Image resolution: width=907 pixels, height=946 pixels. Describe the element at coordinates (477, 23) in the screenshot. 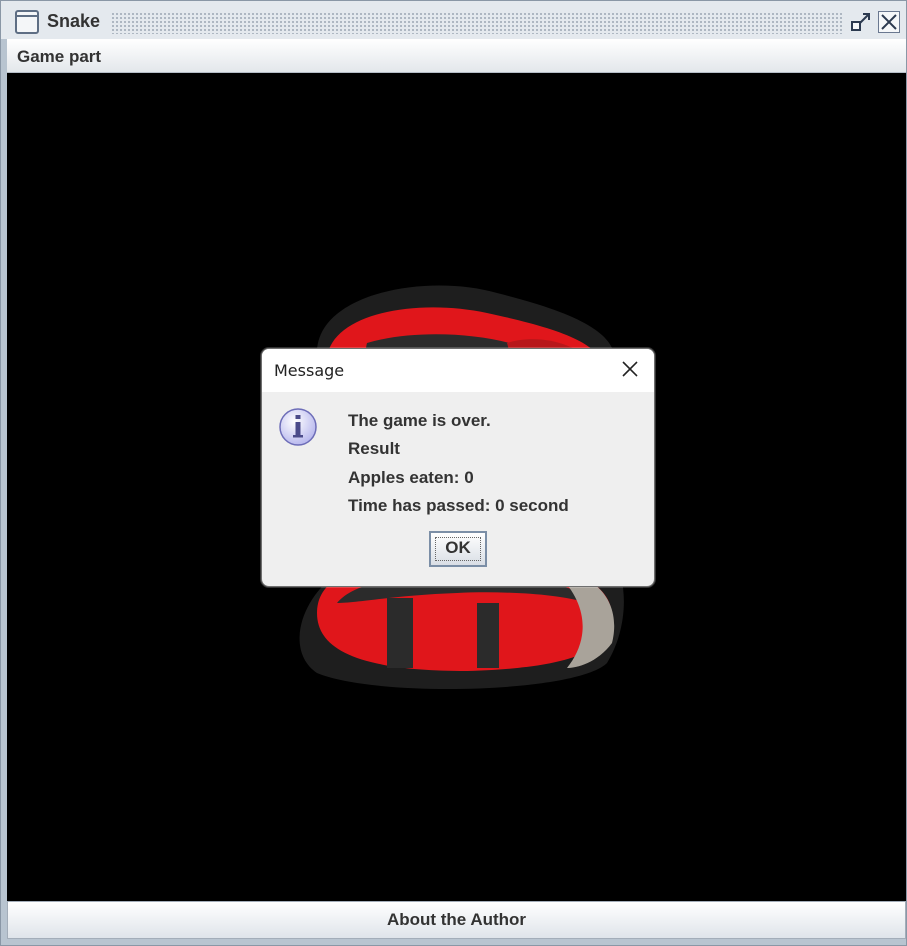

I see `title-bar-pattern` at that location.